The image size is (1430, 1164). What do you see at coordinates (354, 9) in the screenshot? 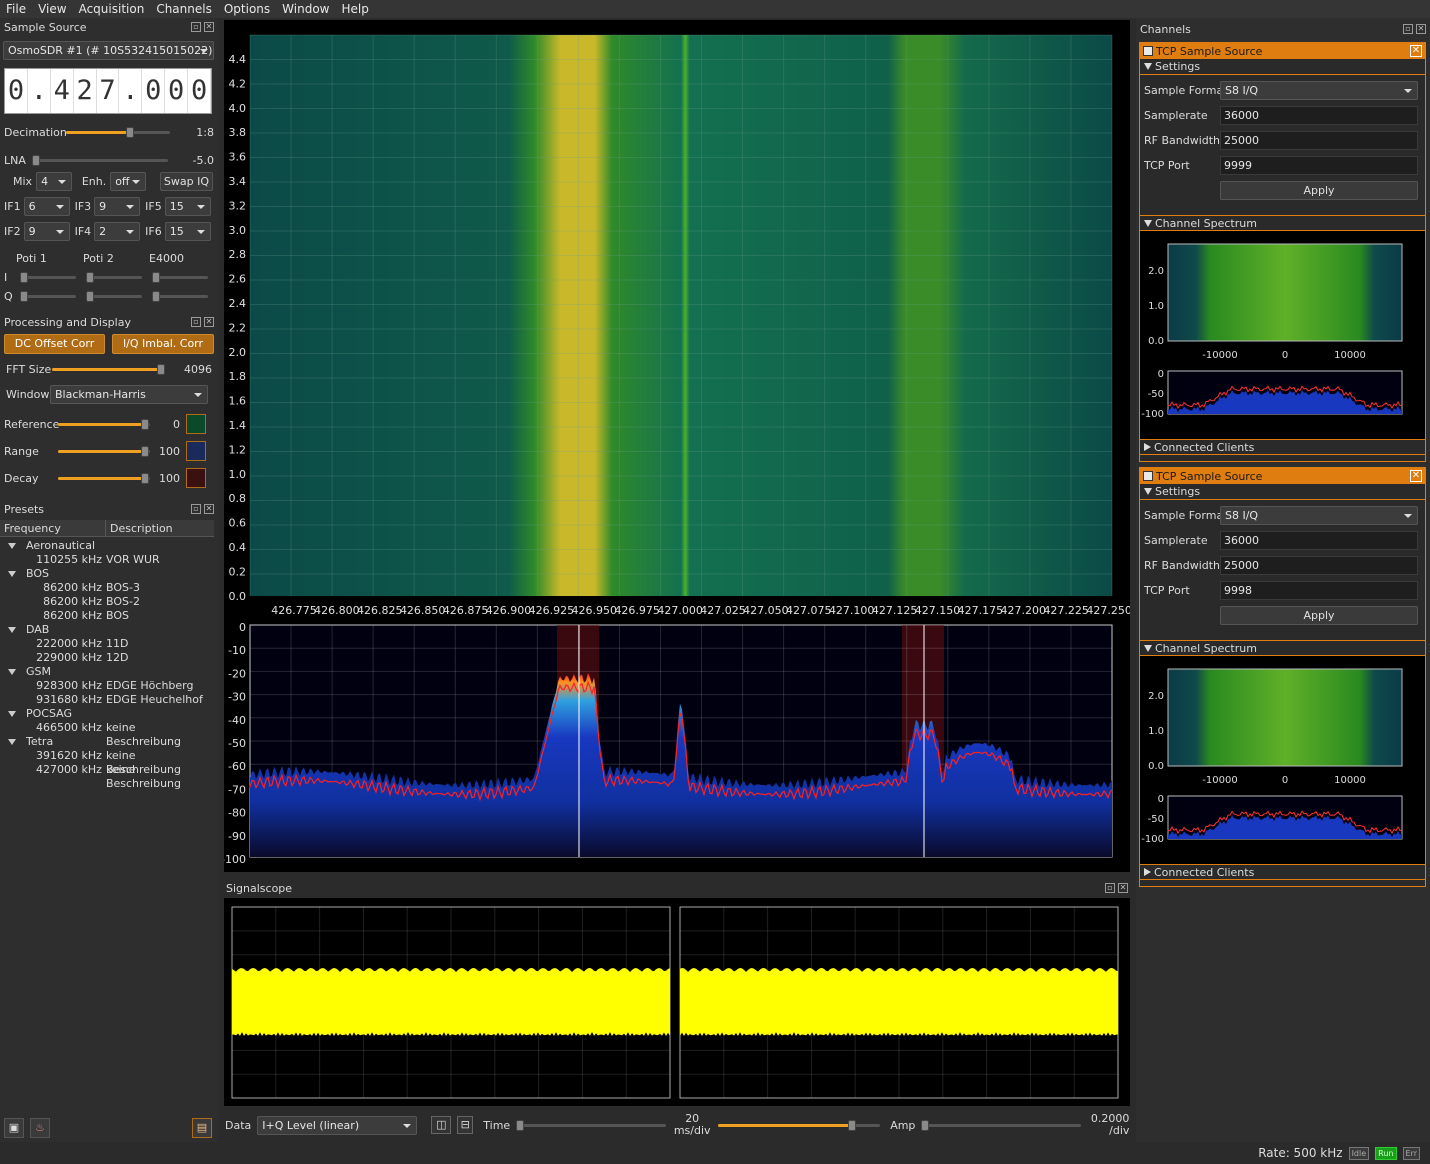
I see `menu-help: Help` at bounding box center [354, 9].